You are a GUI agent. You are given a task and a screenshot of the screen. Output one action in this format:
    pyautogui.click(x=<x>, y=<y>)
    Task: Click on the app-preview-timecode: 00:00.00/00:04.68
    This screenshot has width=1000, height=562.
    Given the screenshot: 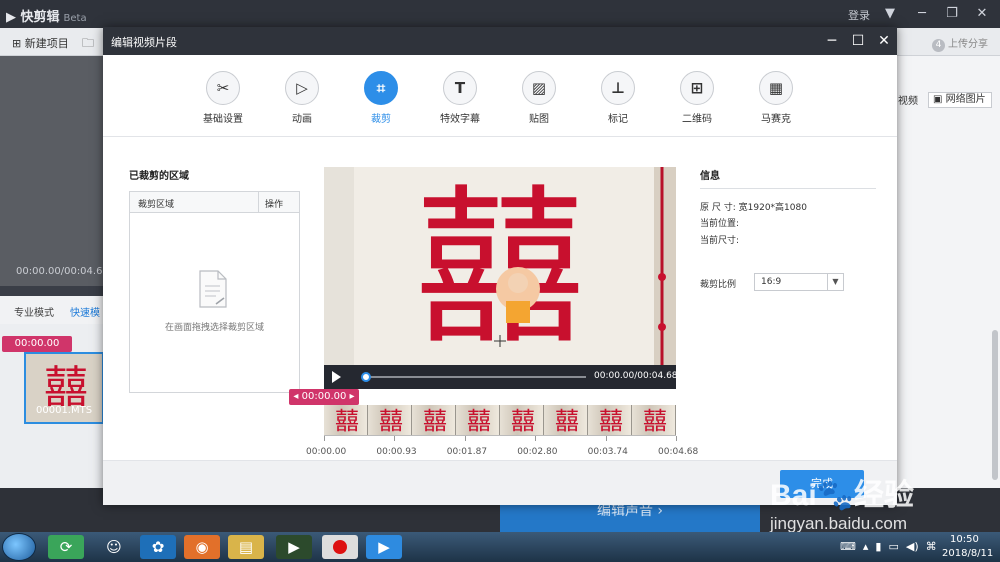 What is the action you would take?
    pyautogui.click(x=62, y=271)
    